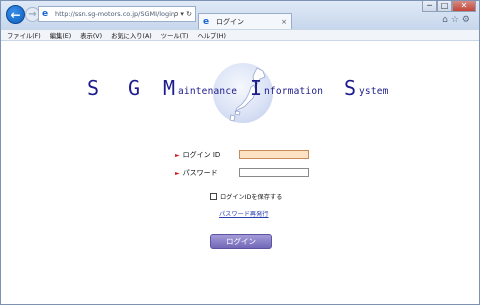  What do you see at coordinates (91, 35) in the screenshot?
I see `menu-view: 表示(V)` at bounding box center [91, 35].